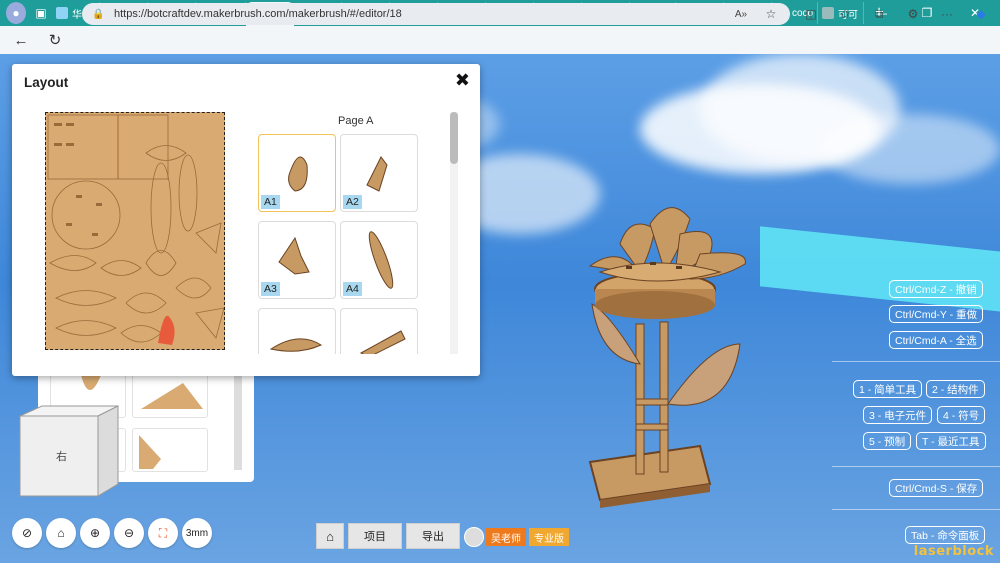 The image size is (1000, 563). Describe the element at coordinates (270, 202) in the screenshot. I see `cell-label: A1` at that location.